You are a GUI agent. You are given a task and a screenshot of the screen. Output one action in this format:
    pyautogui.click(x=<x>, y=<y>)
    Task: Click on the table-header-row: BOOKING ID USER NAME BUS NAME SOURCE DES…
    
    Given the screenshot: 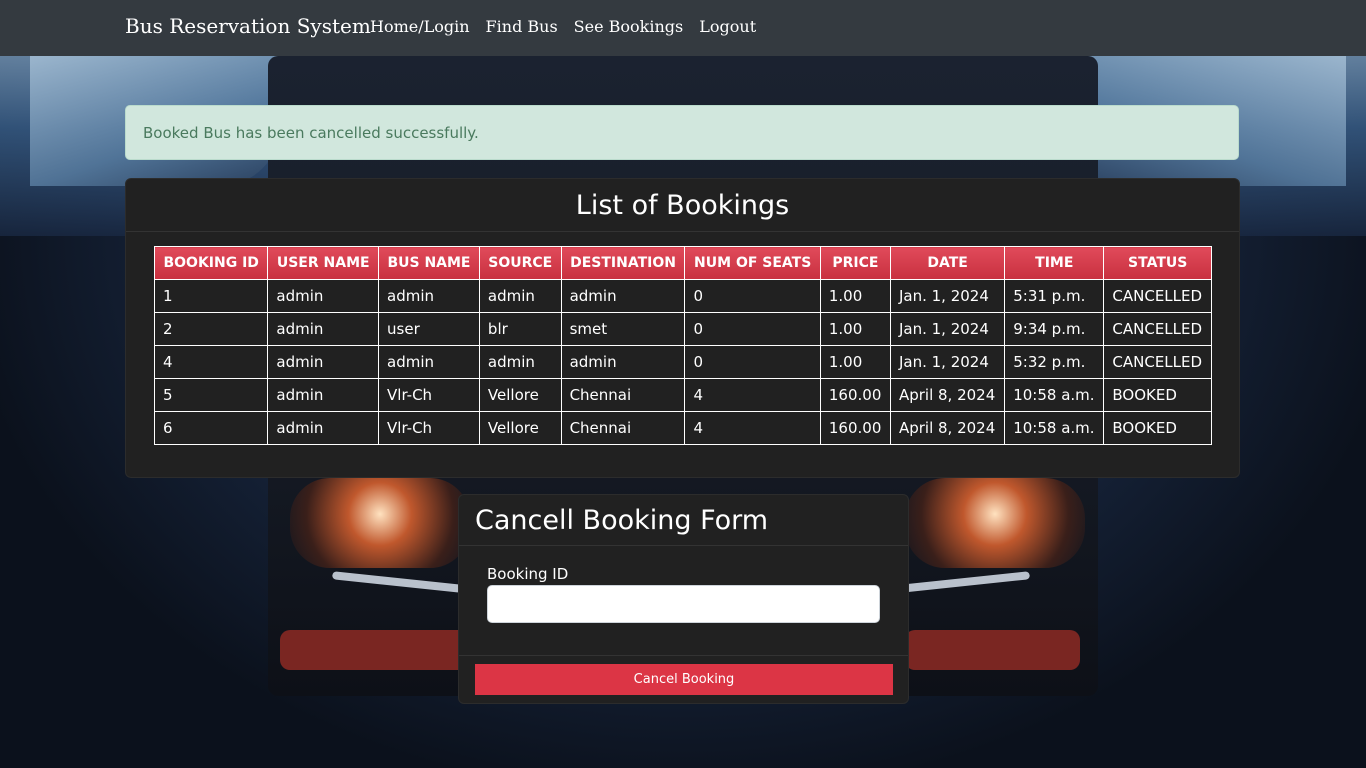 What is the action you would take?
    pyautogui.click(x=682, y=263)
    